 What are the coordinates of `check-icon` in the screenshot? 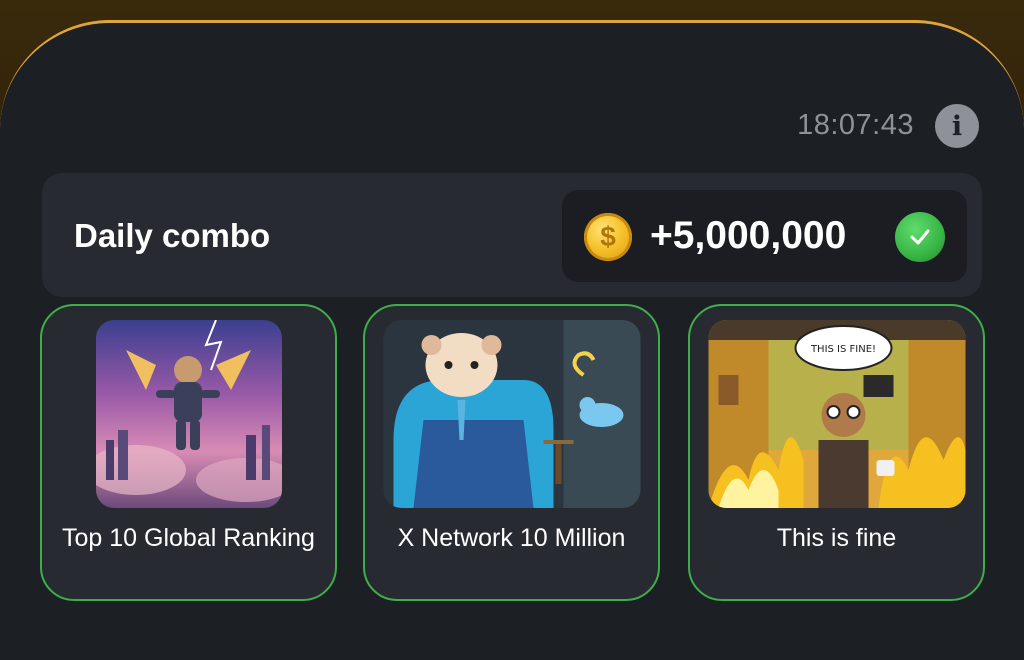 It's located at (920, 237).